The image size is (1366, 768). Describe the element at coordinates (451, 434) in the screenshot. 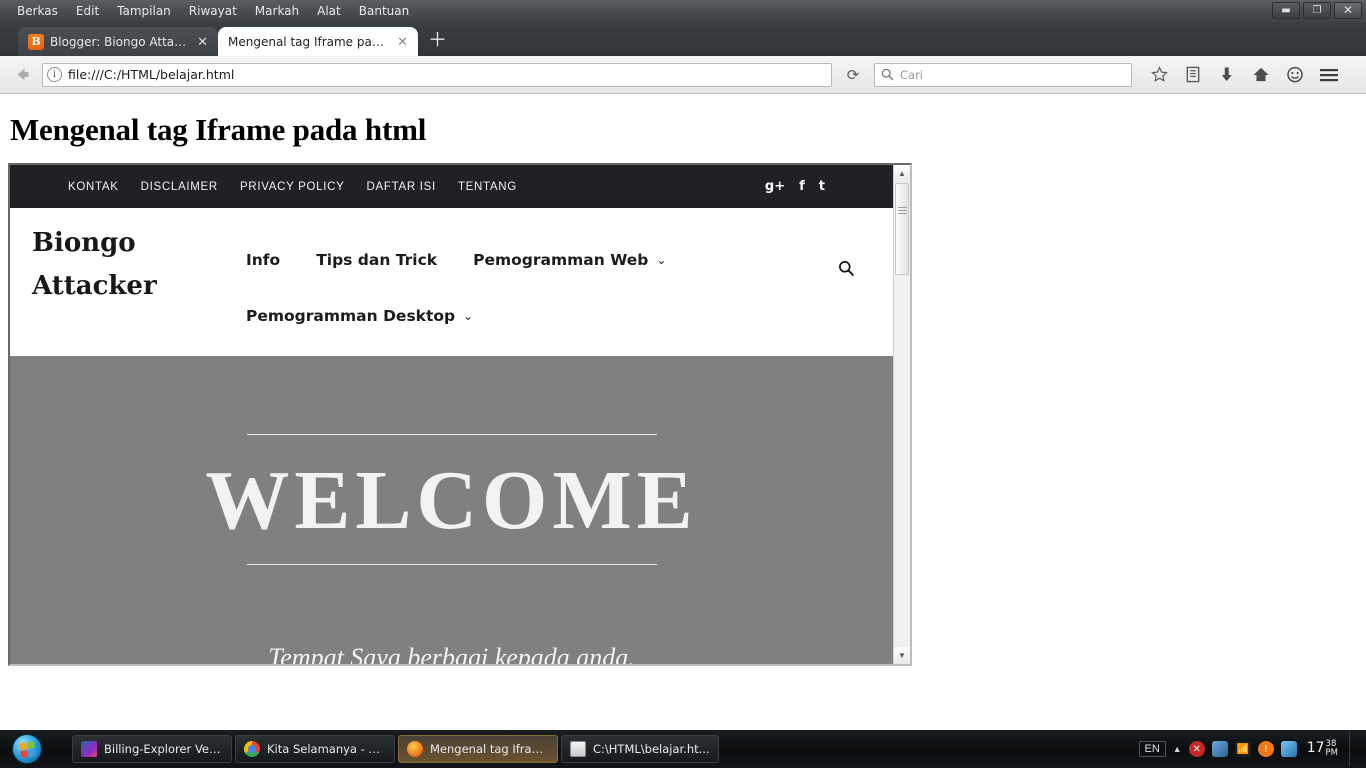

I see `hero-rule-top` at that location.